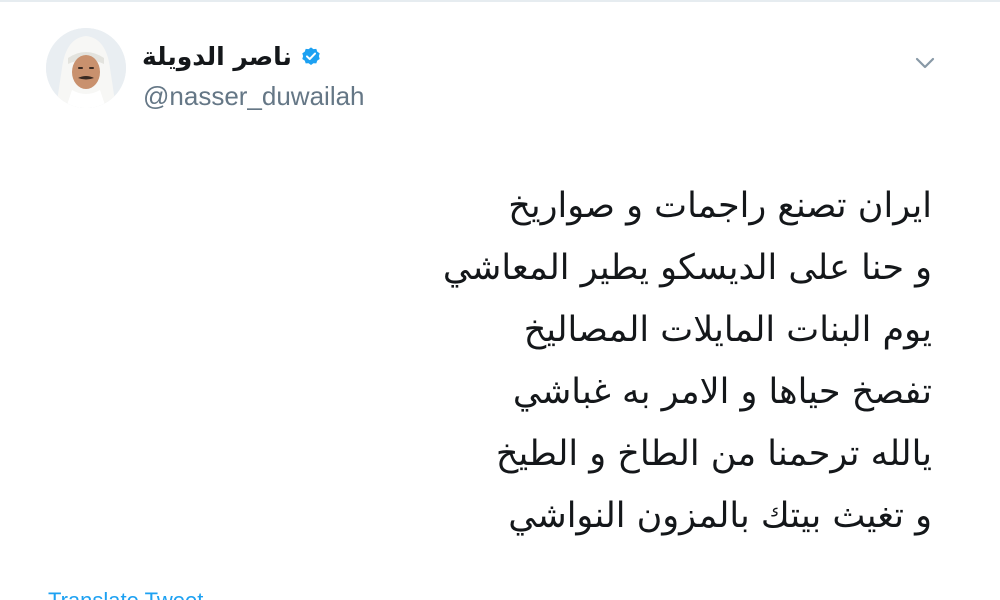 The height and width of the screenshot is (600, 1000). I want to click on translate-tweet-link: Translate Tweet, so click(125, 594).